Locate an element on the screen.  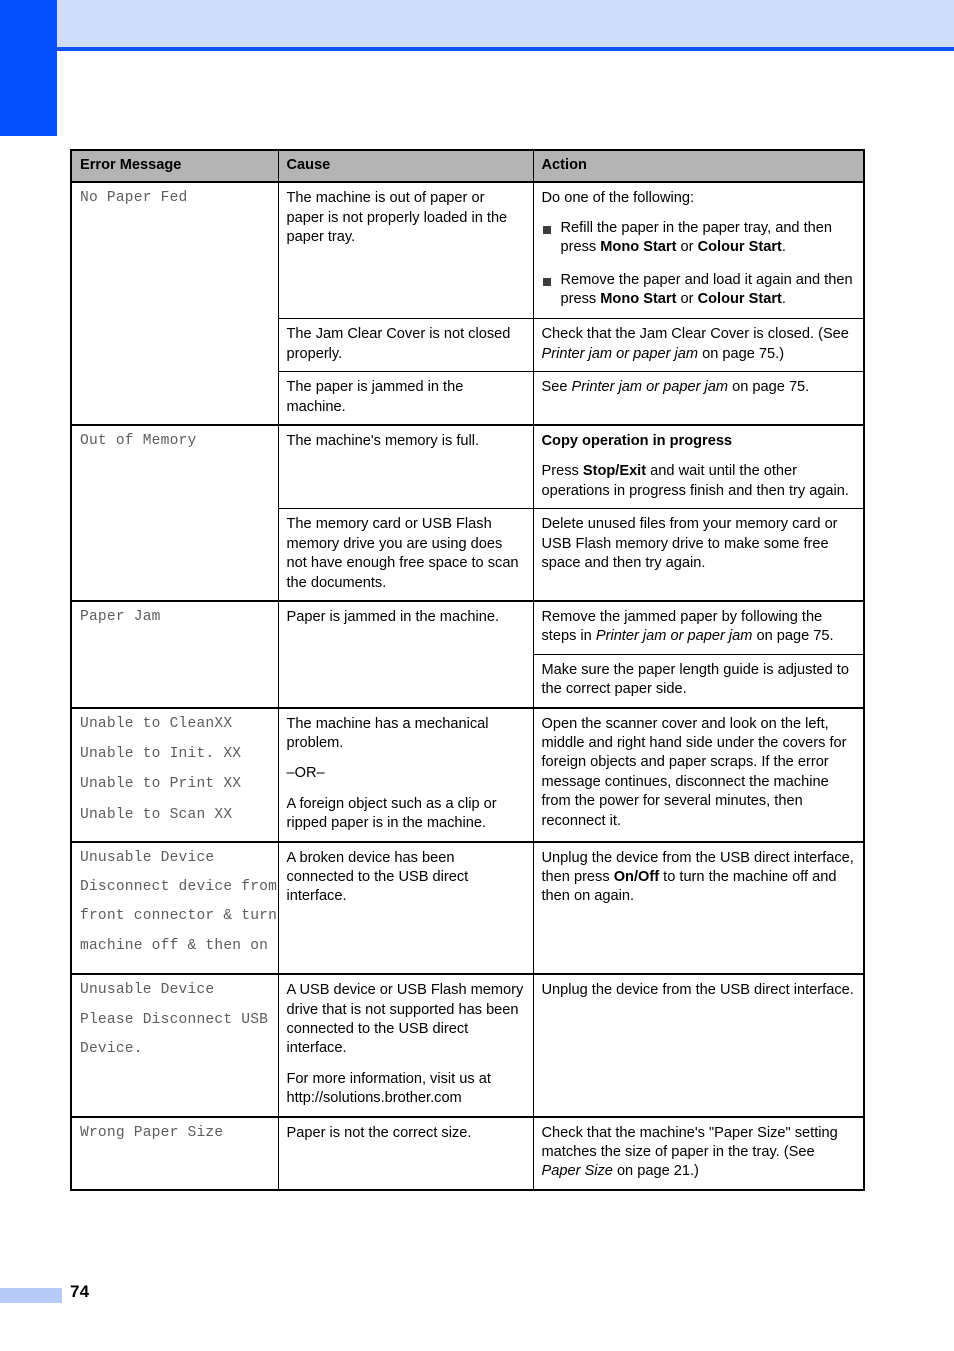
column-header-action: Action is located at coordinates (698, 166).